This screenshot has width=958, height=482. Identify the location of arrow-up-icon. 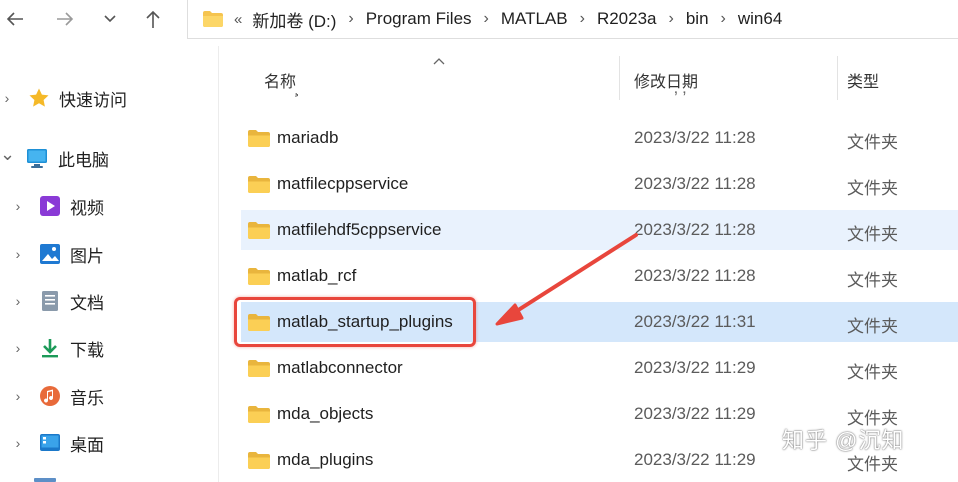
(153, 19).